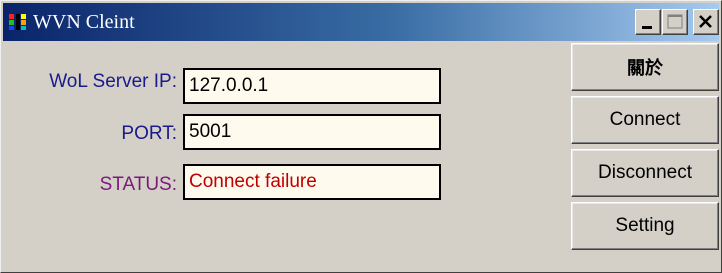  What do you see at coordinates (149, 133) in the screenshot?
I see `port-label: PORT:` at bounding box center [149, 133].